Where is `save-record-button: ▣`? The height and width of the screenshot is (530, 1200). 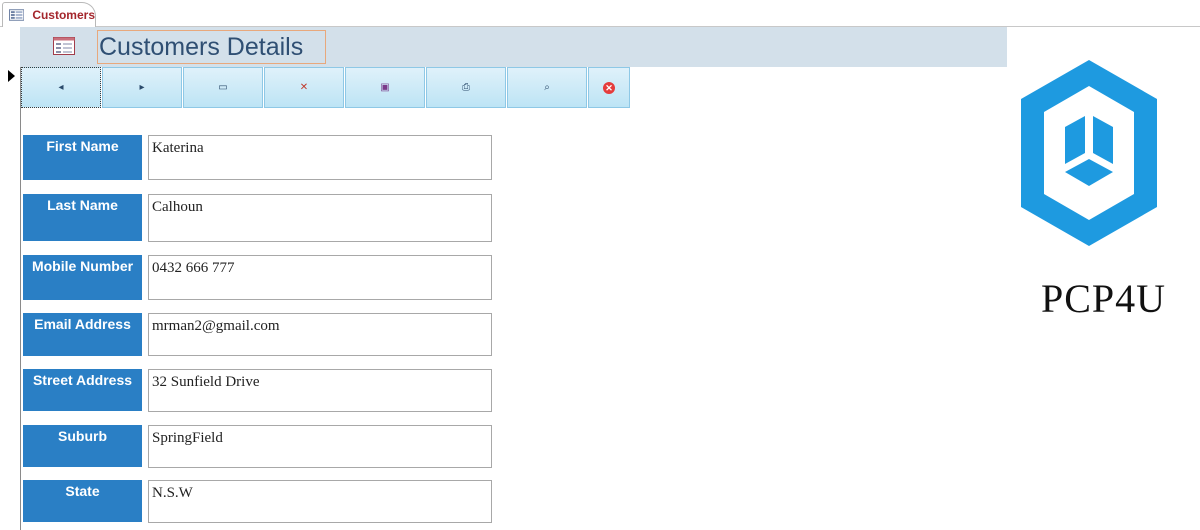
save-record-button: ▣ is located at coordinates (385, 87).